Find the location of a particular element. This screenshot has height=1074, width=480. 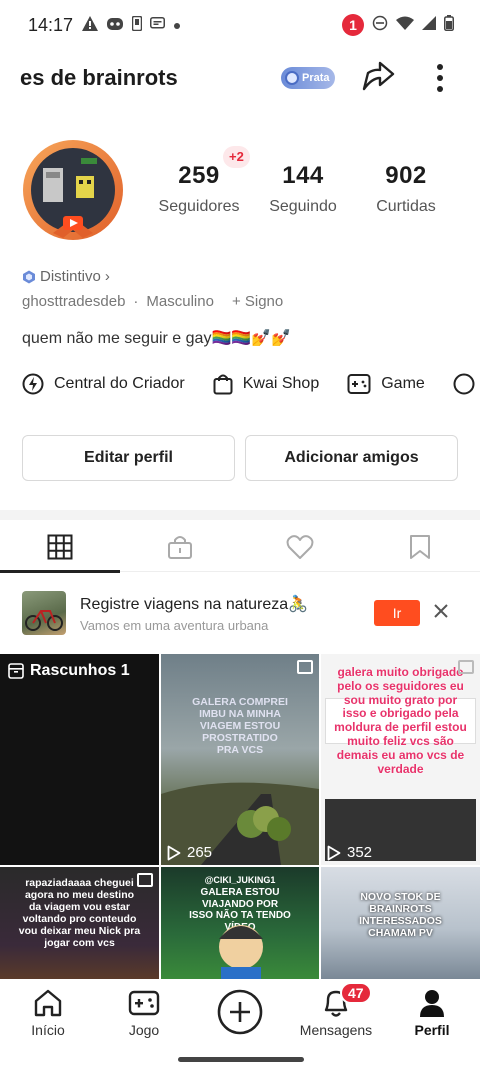

tab-private is located at coordinates (180, 547).